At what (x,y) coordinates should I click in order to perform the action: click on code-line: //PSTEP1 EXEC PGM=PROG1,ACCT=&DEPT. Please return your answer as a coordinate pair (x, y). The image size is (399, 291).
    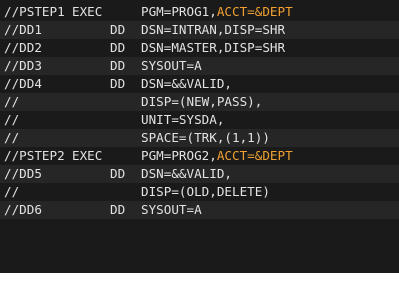
    Looking at the image, I should click on (199, 12).